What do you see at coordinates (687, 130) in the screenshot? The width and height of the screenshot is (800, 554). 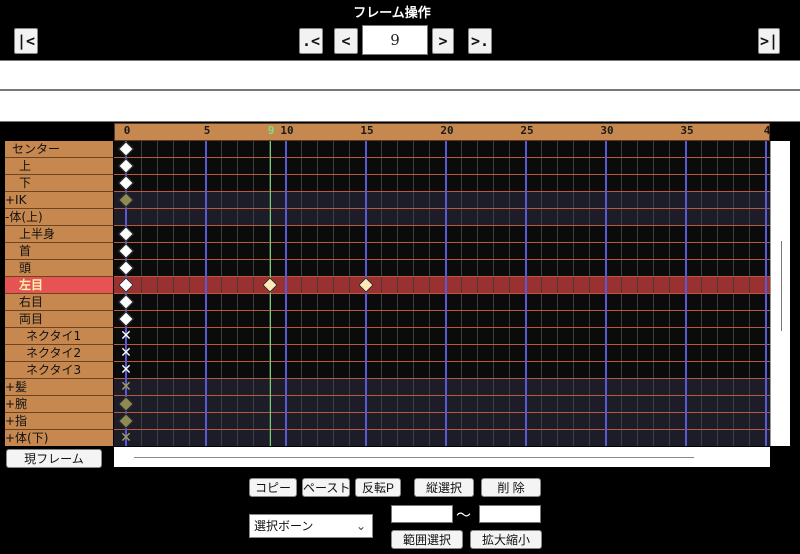 I see `ruler-tick: 35` at bounding box center [687, 130].